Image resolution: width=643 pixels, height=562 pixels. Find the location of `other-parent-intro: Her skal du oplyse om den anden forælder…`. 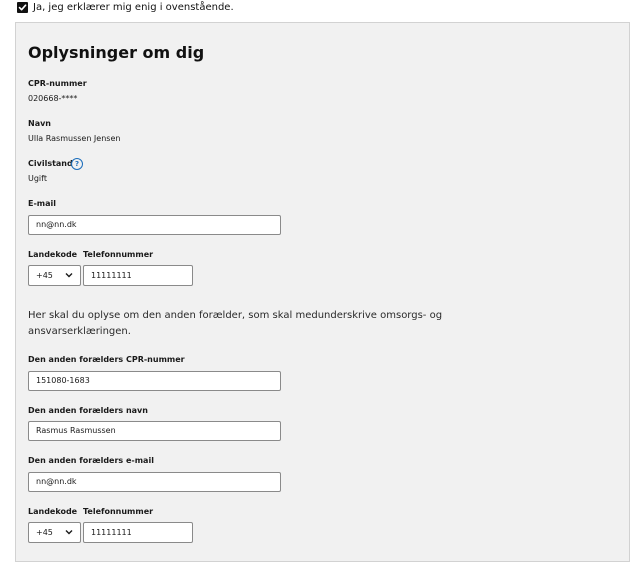

other-parent-intro: Her skal du oplyse om den anden forælder… is located at coordinates (235, 323).